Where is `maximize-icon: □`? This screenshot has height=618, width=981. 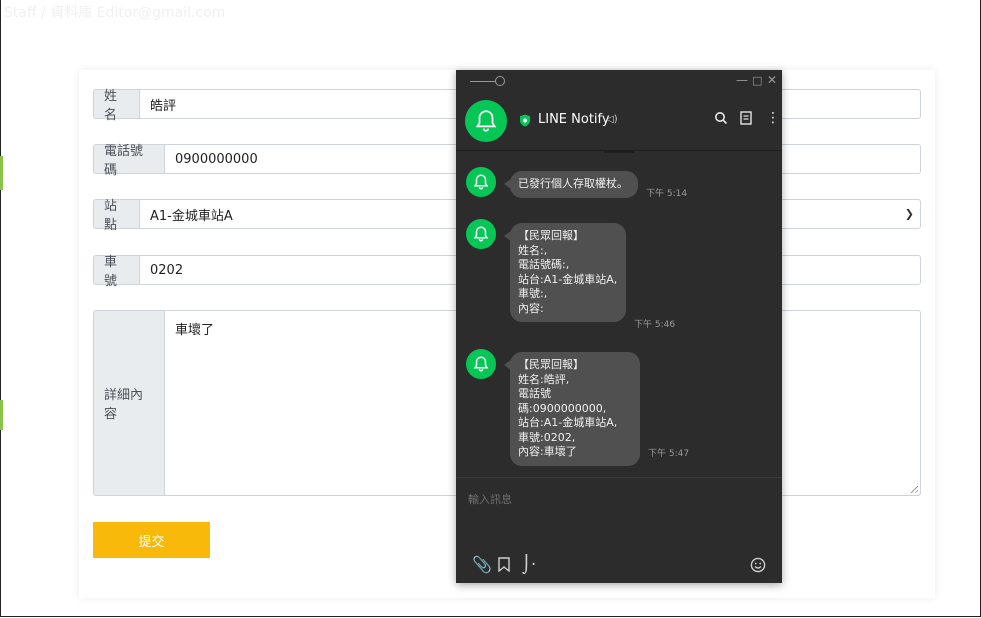
maximize-icon: □ is located at coordinates (757, 80).